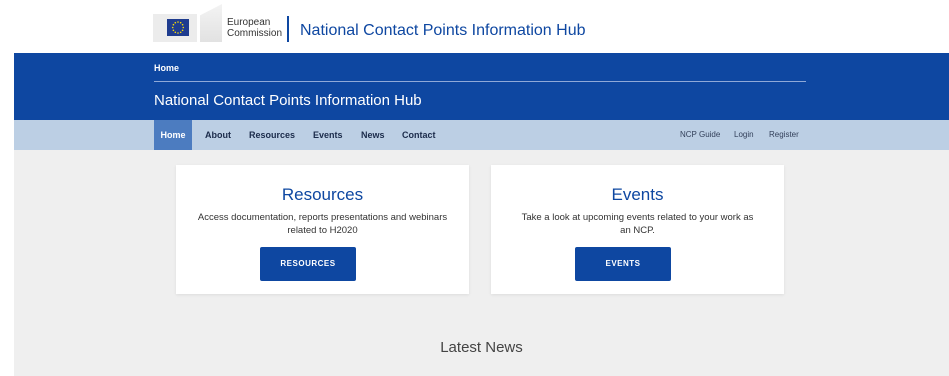 This screenshot has width=949, height=376. Describe the element at coordinates (211, 23) in the screenshot. I see `logo-page-graphic` at that location.